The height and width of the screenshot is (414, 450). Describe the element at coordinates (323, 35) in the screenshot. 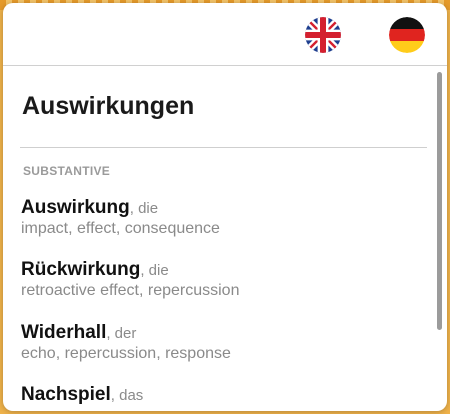

I see `english-flag-icon` at that location.